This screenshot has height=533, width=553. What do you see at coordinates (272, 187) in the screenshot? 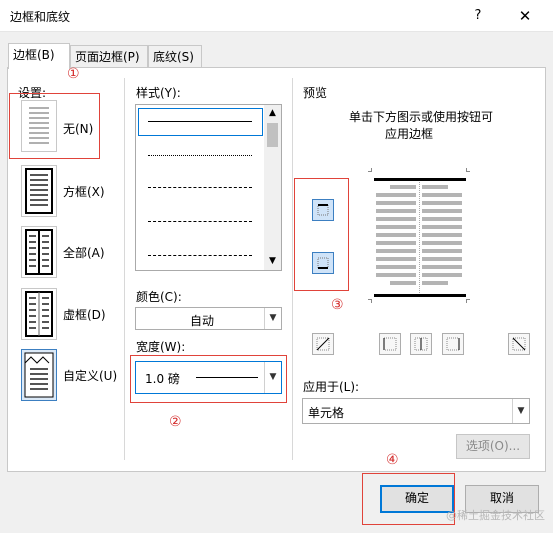
I see `line-style-scrollbar: ▲ ▼` at bounding box center [272, 187].